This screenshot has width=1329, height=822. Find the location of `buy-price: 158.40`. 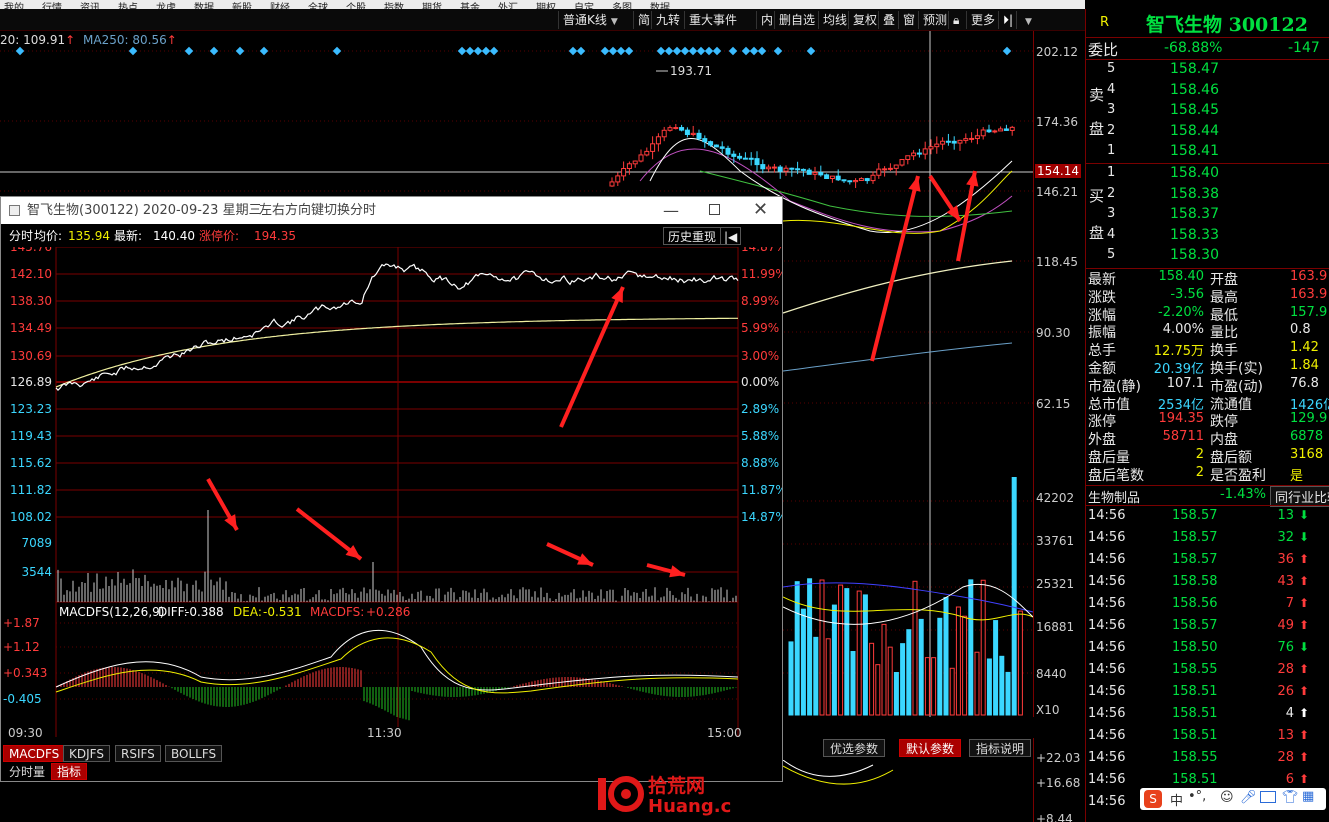

buy-price: 158.40 is located at coordinates (1194, 173).